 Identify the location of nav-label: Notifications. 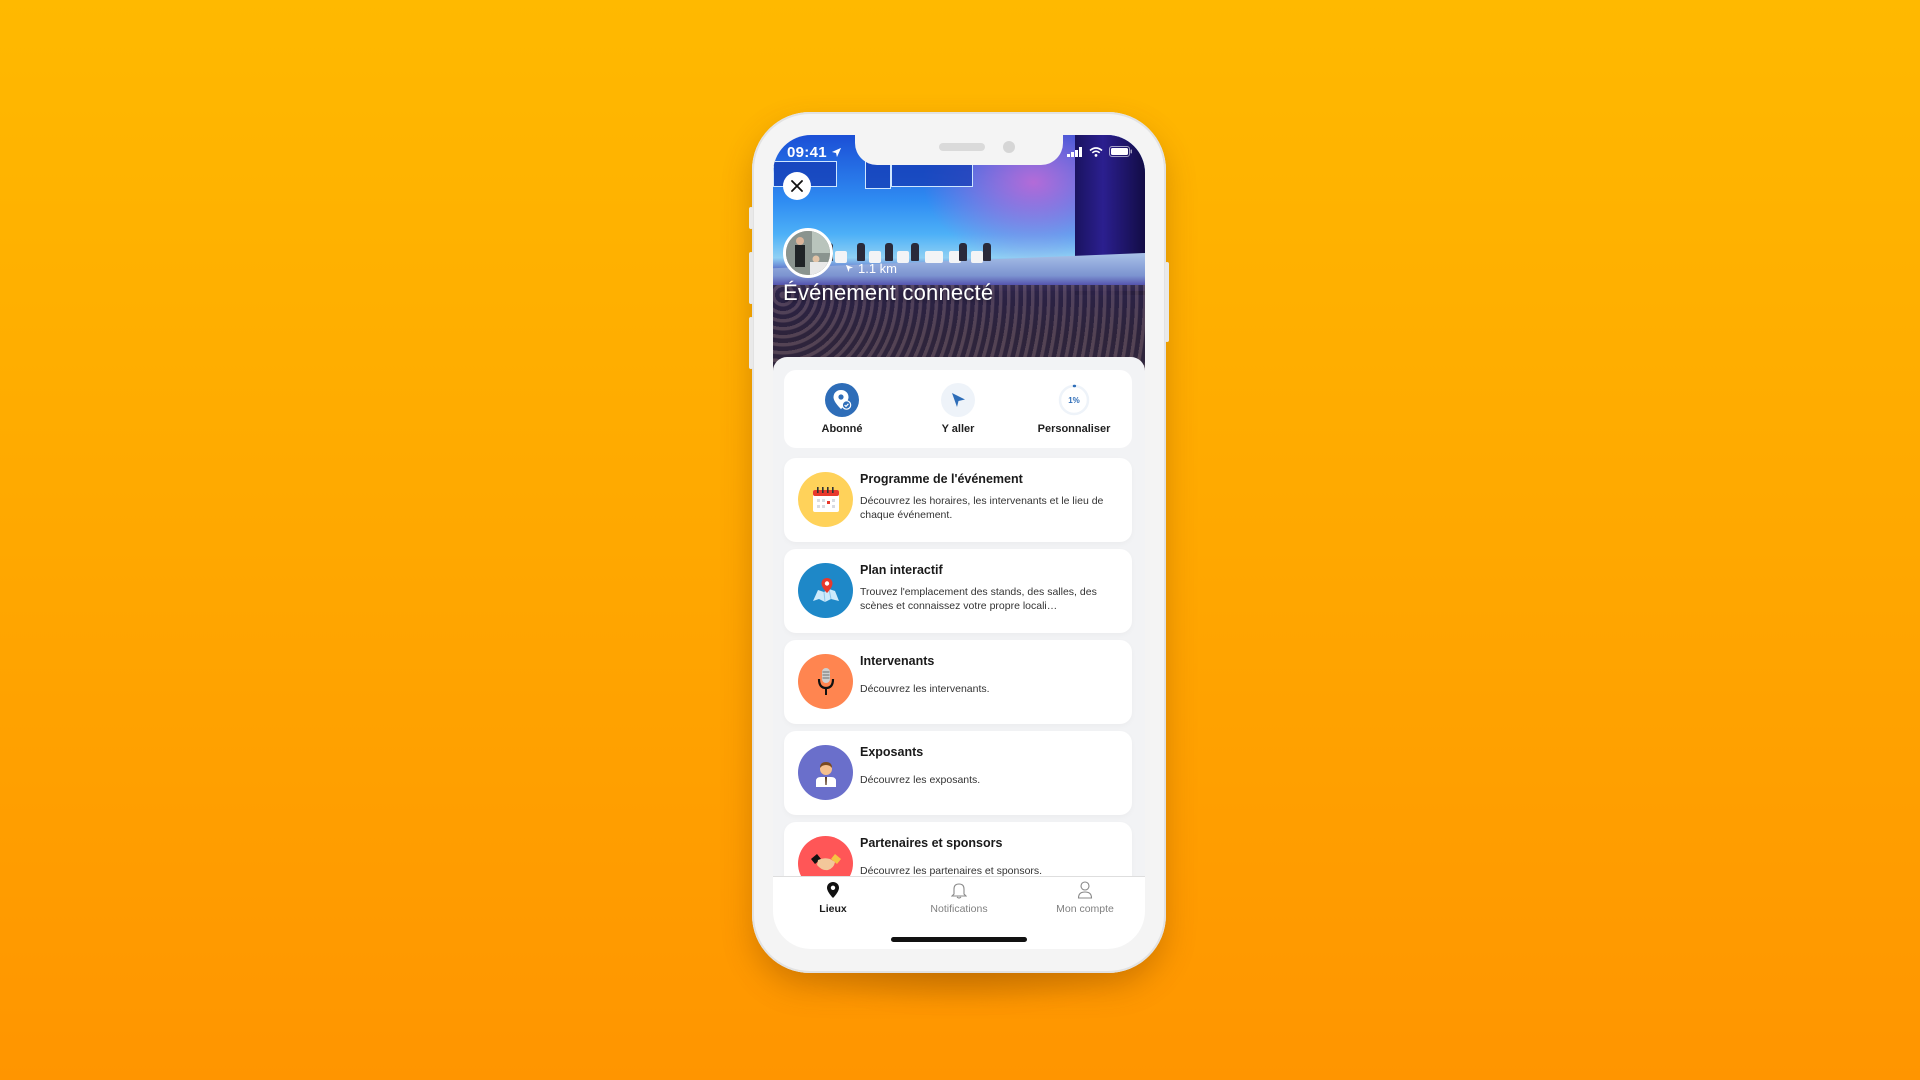
(959, 909).